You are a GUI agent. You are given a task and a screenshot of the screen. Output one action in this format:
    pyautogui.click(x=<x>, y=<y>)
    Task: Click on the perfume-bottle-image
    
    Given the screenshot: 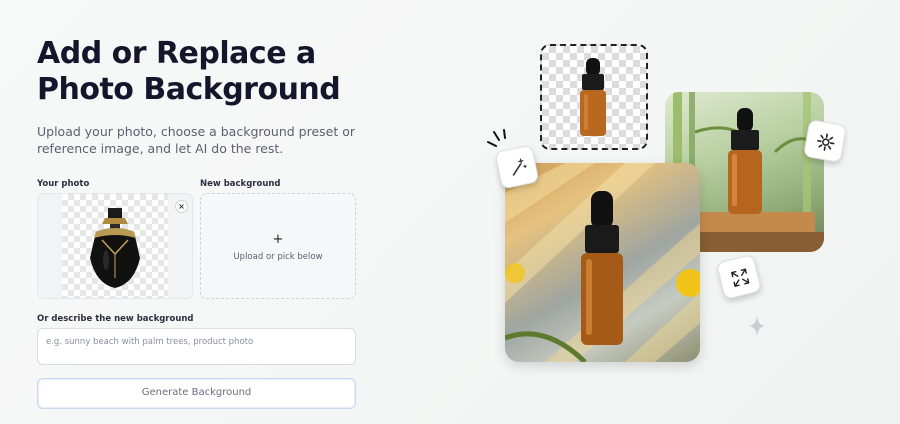 What is the action you would take?
    pyautogui.click(x=115, y=248)
    